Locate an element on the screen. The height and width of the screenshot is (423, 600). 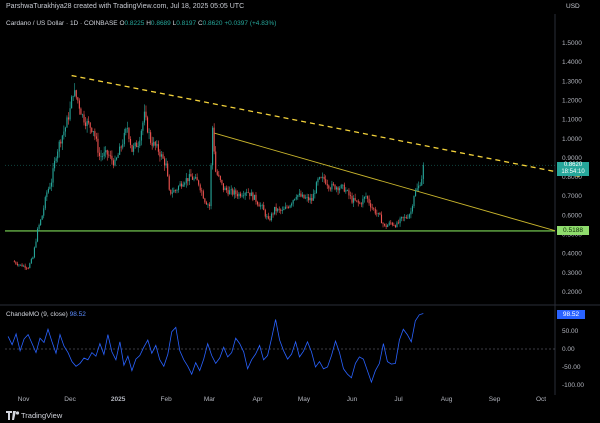
time-tick-label: May is located at coordinates (304, 399).